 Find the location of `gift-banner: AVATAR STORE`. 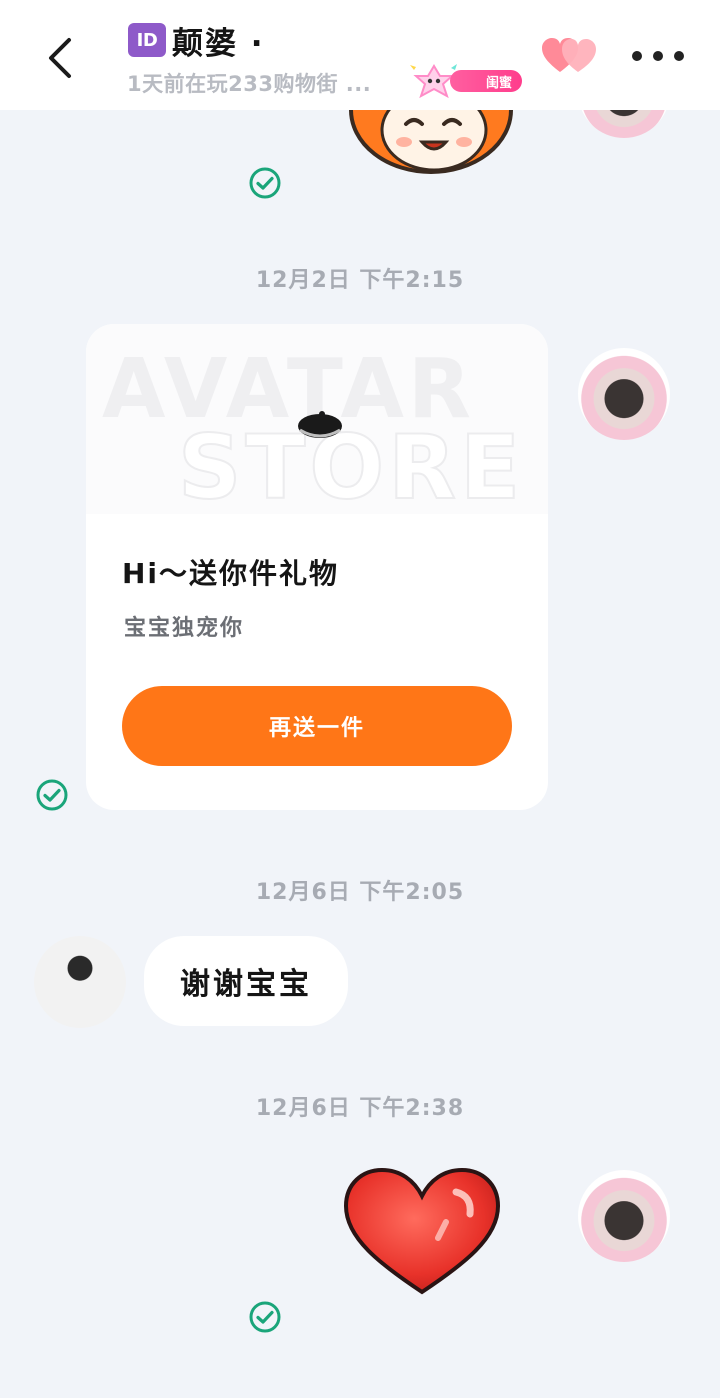

gift-banner: AVATAR STORE is located at coordinates (317, 419).